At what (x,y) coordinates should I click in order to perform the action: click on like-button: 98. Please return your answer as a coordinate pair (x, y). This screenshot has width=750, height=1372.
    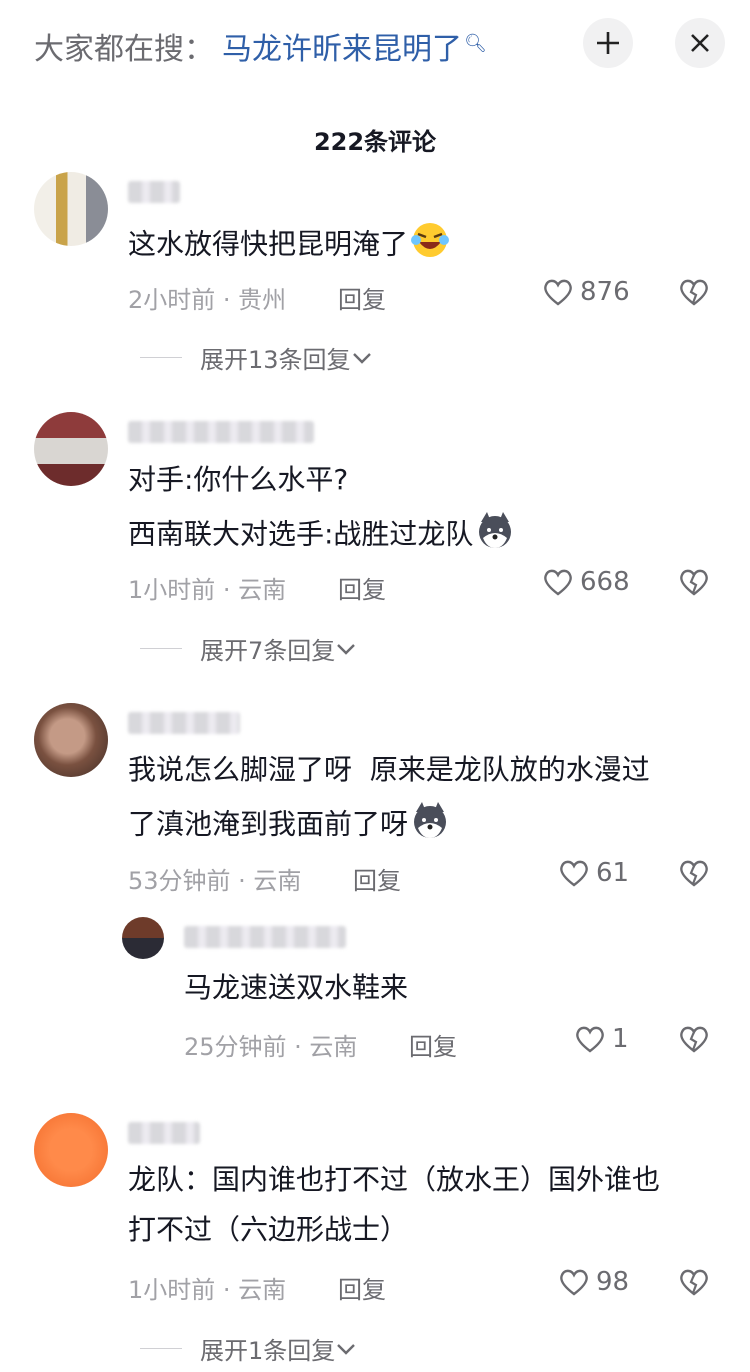
    Looking at the image, I should click on (593, 1282).